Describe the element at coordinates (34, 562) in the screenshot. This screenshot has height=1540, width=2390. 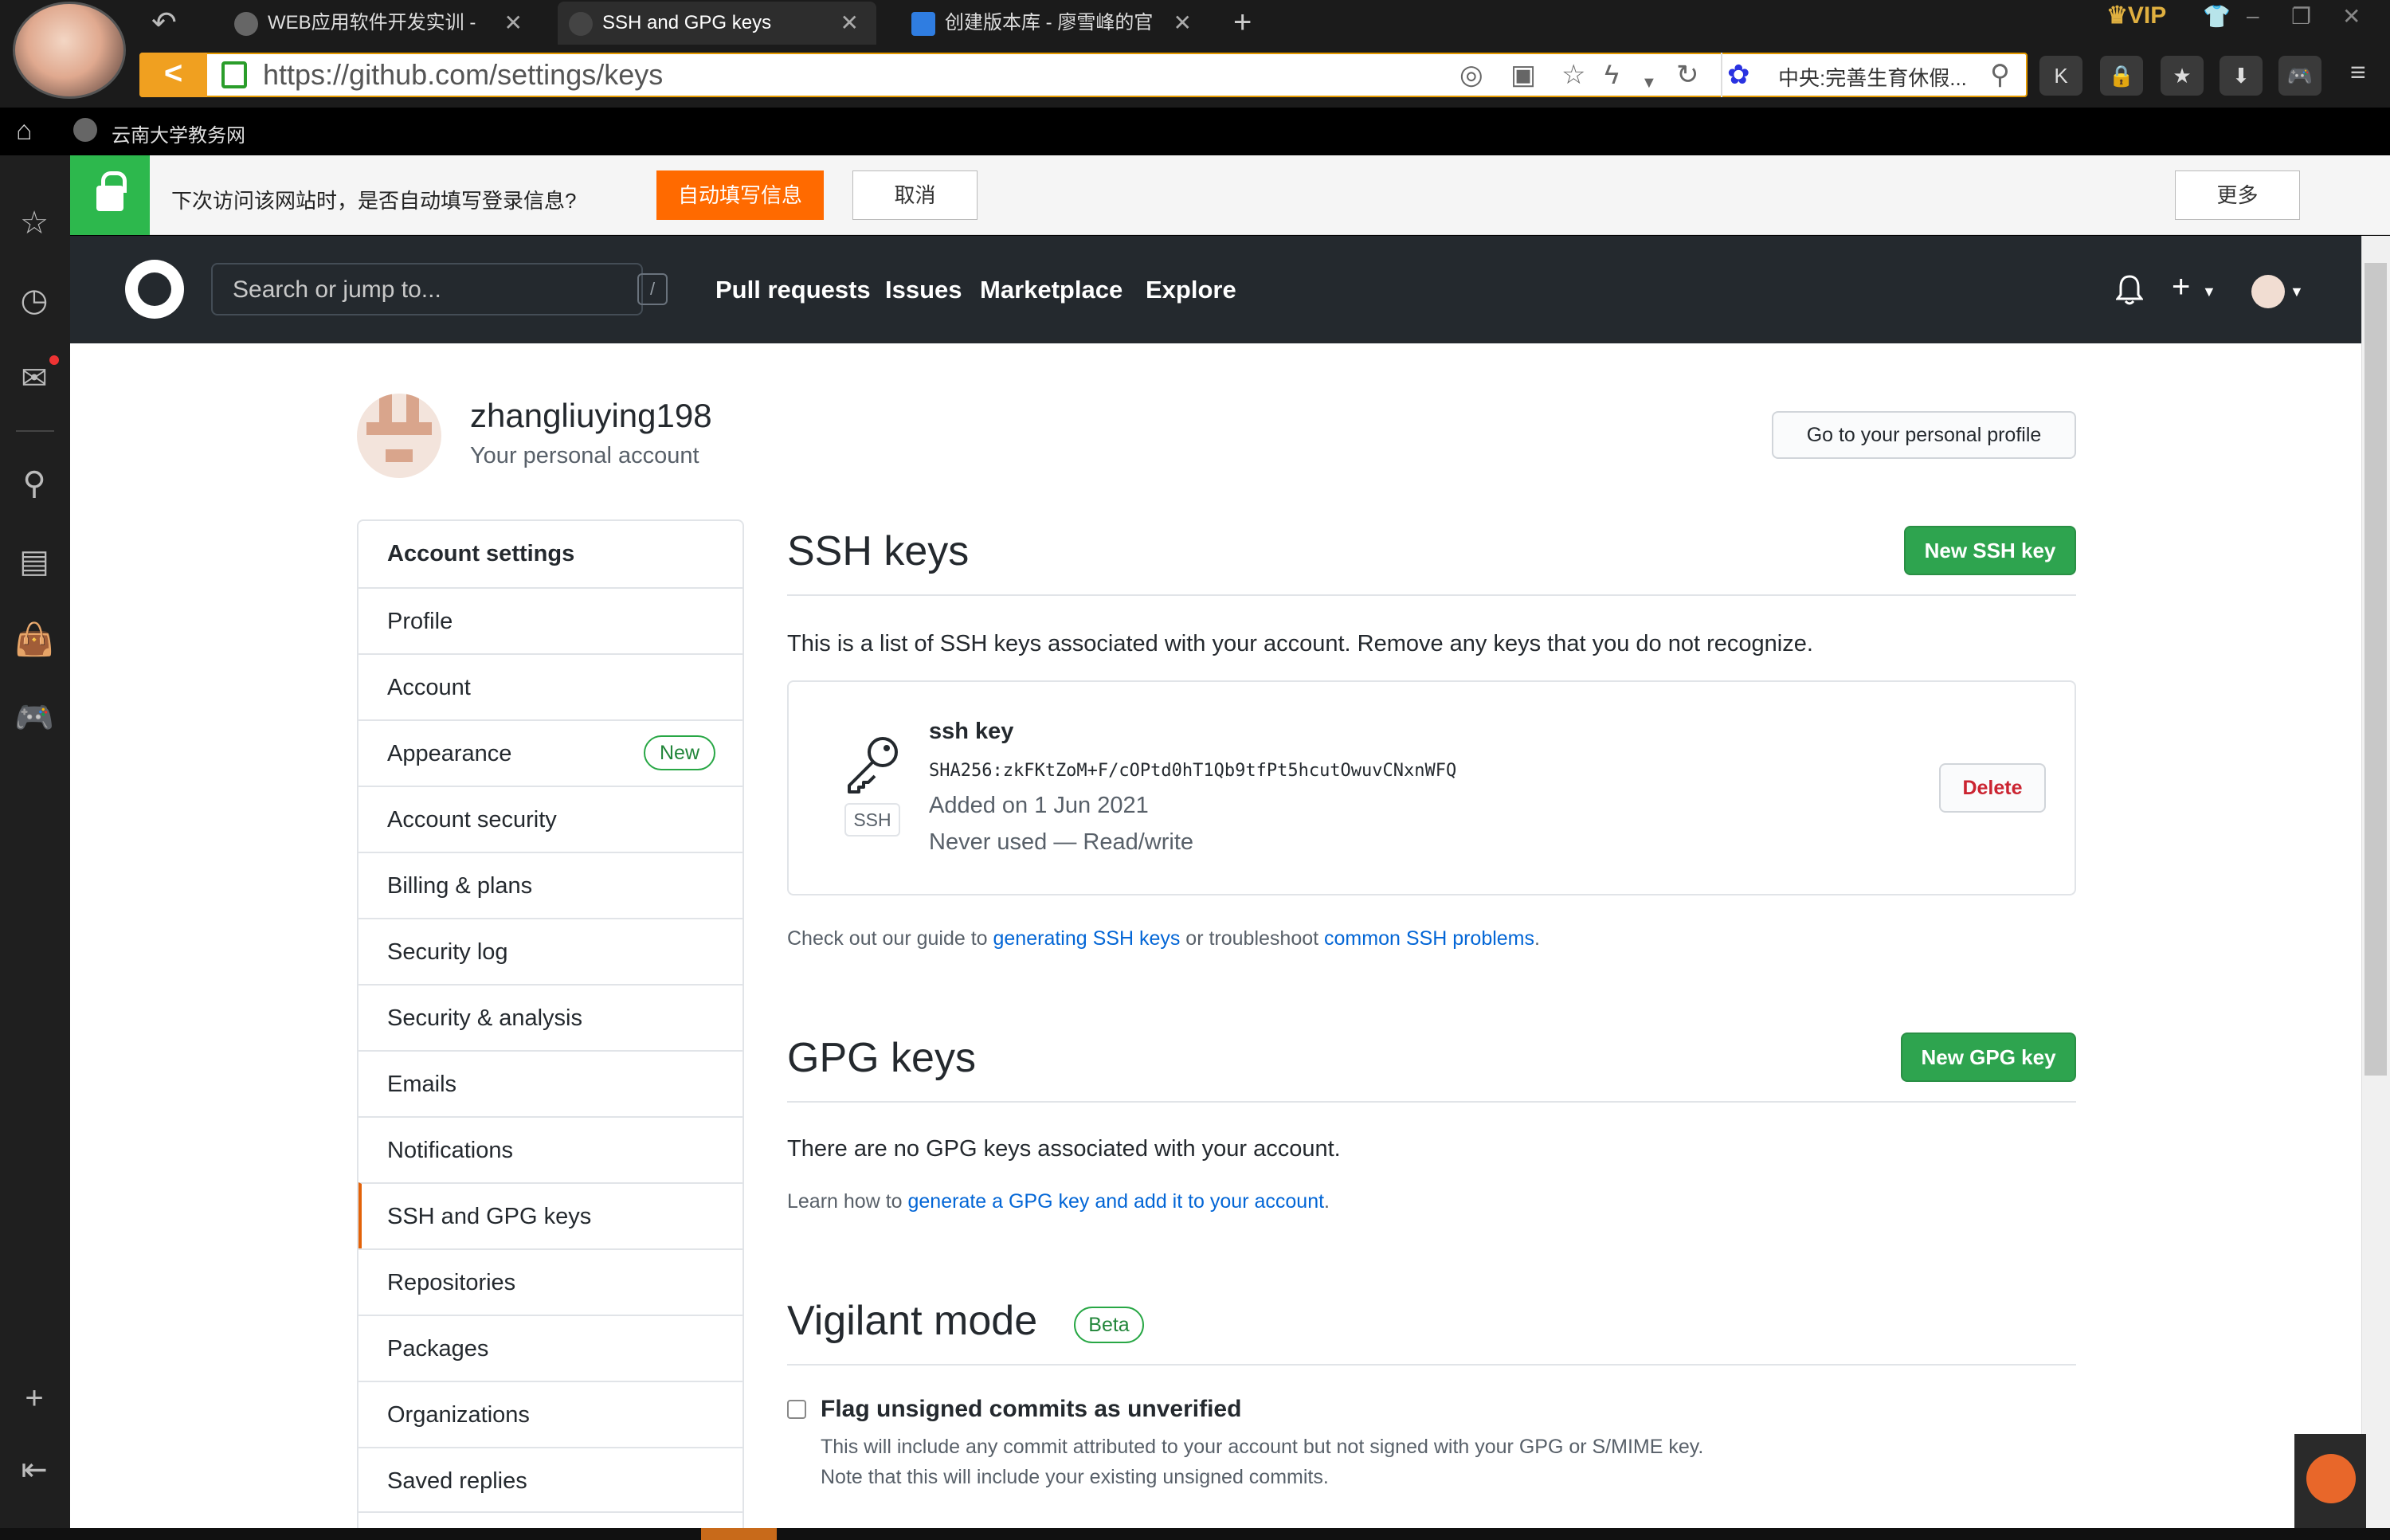
I see `news-icon: ▤` at that location.